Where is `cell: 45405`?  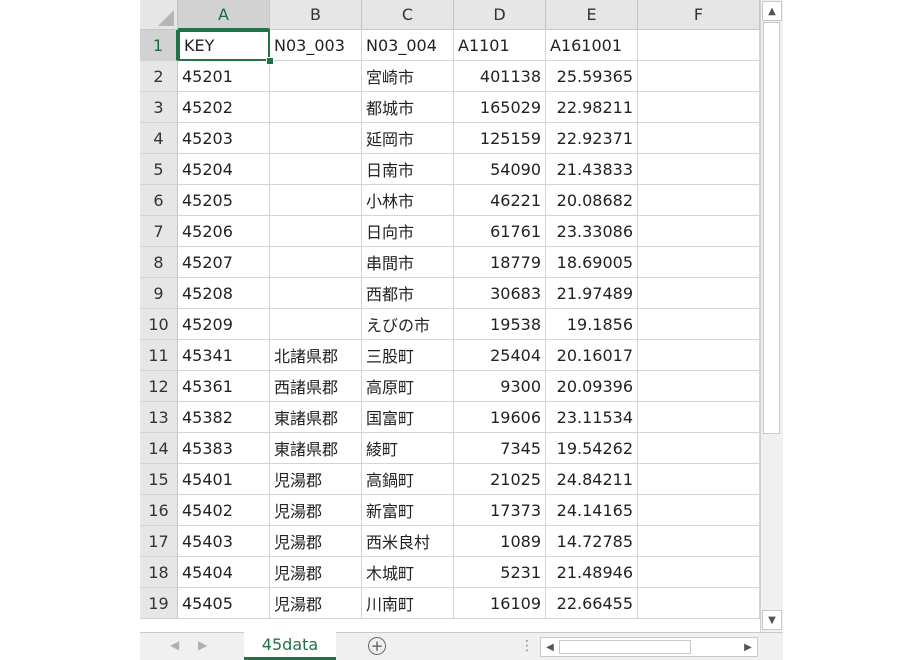
cell: 45405 is located at coordinates (224, 603).